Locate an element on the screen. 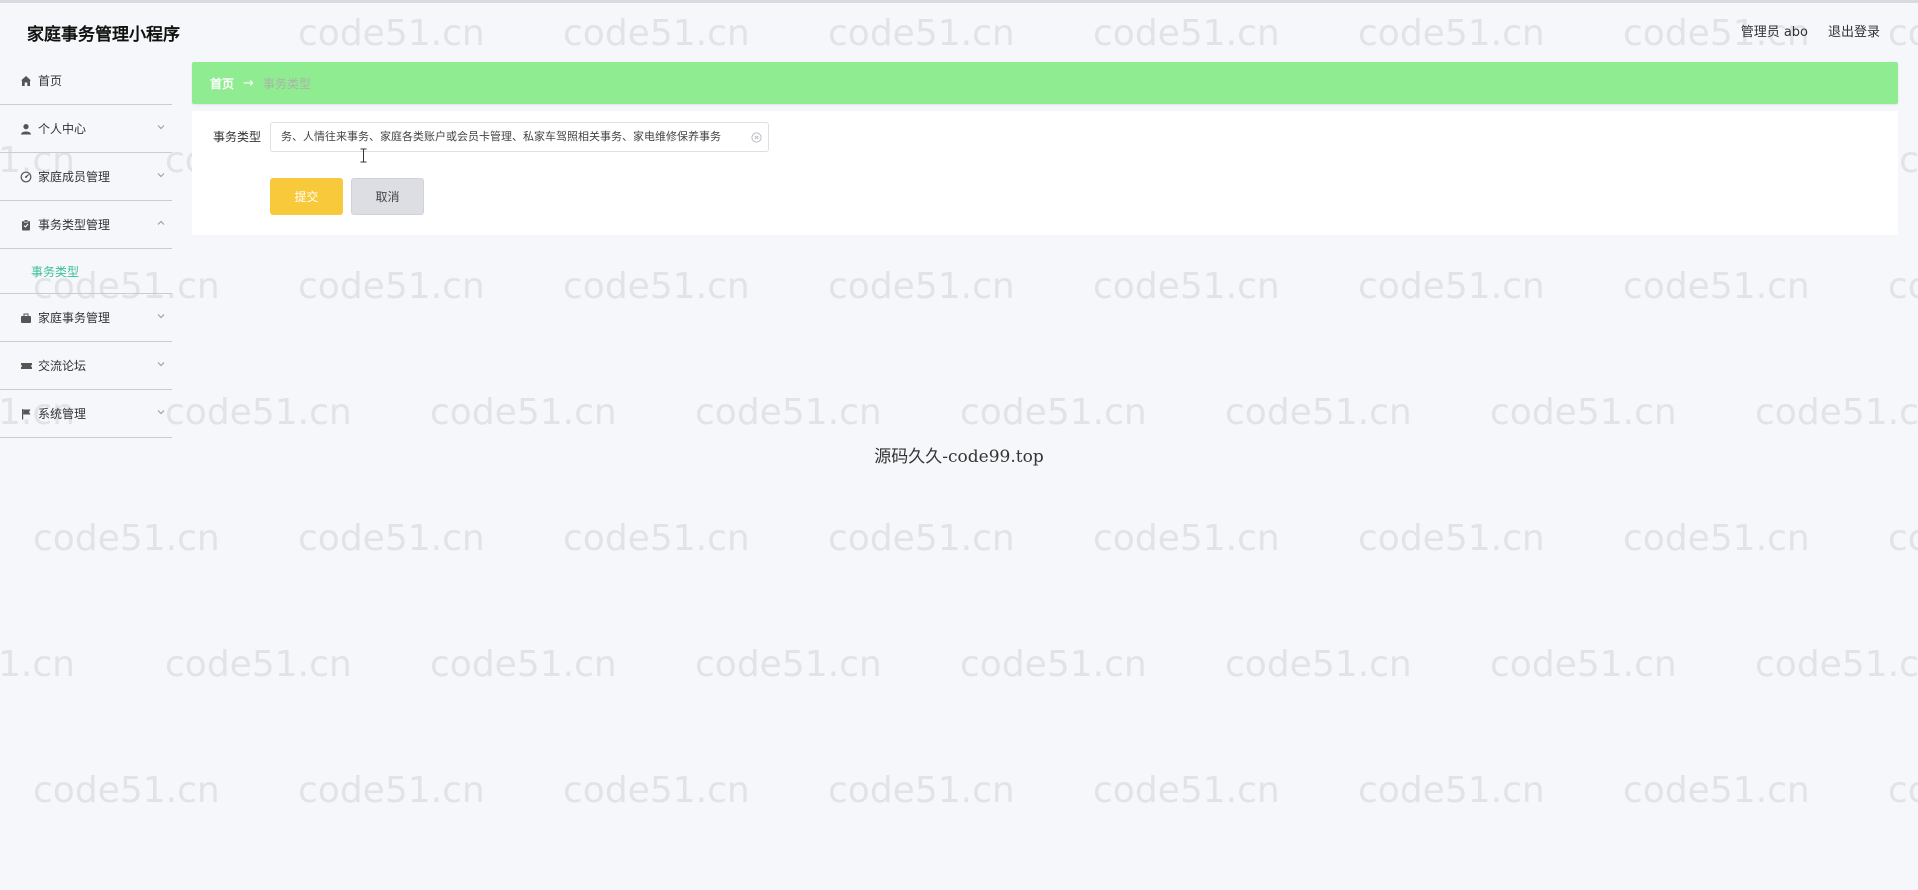 Image resolution: width=1918 pixels, height=890 pixels. user-icon is located at coordinates (26, 129).